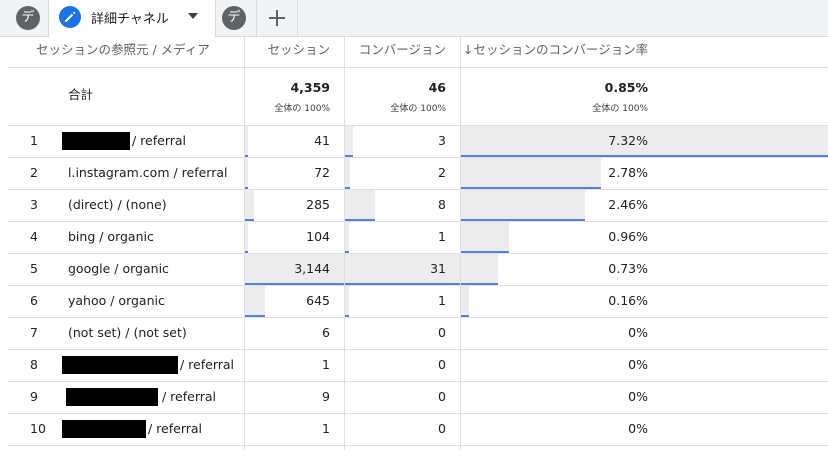  I want to click on row-source-medium: bing / organic, so click(111, 237).